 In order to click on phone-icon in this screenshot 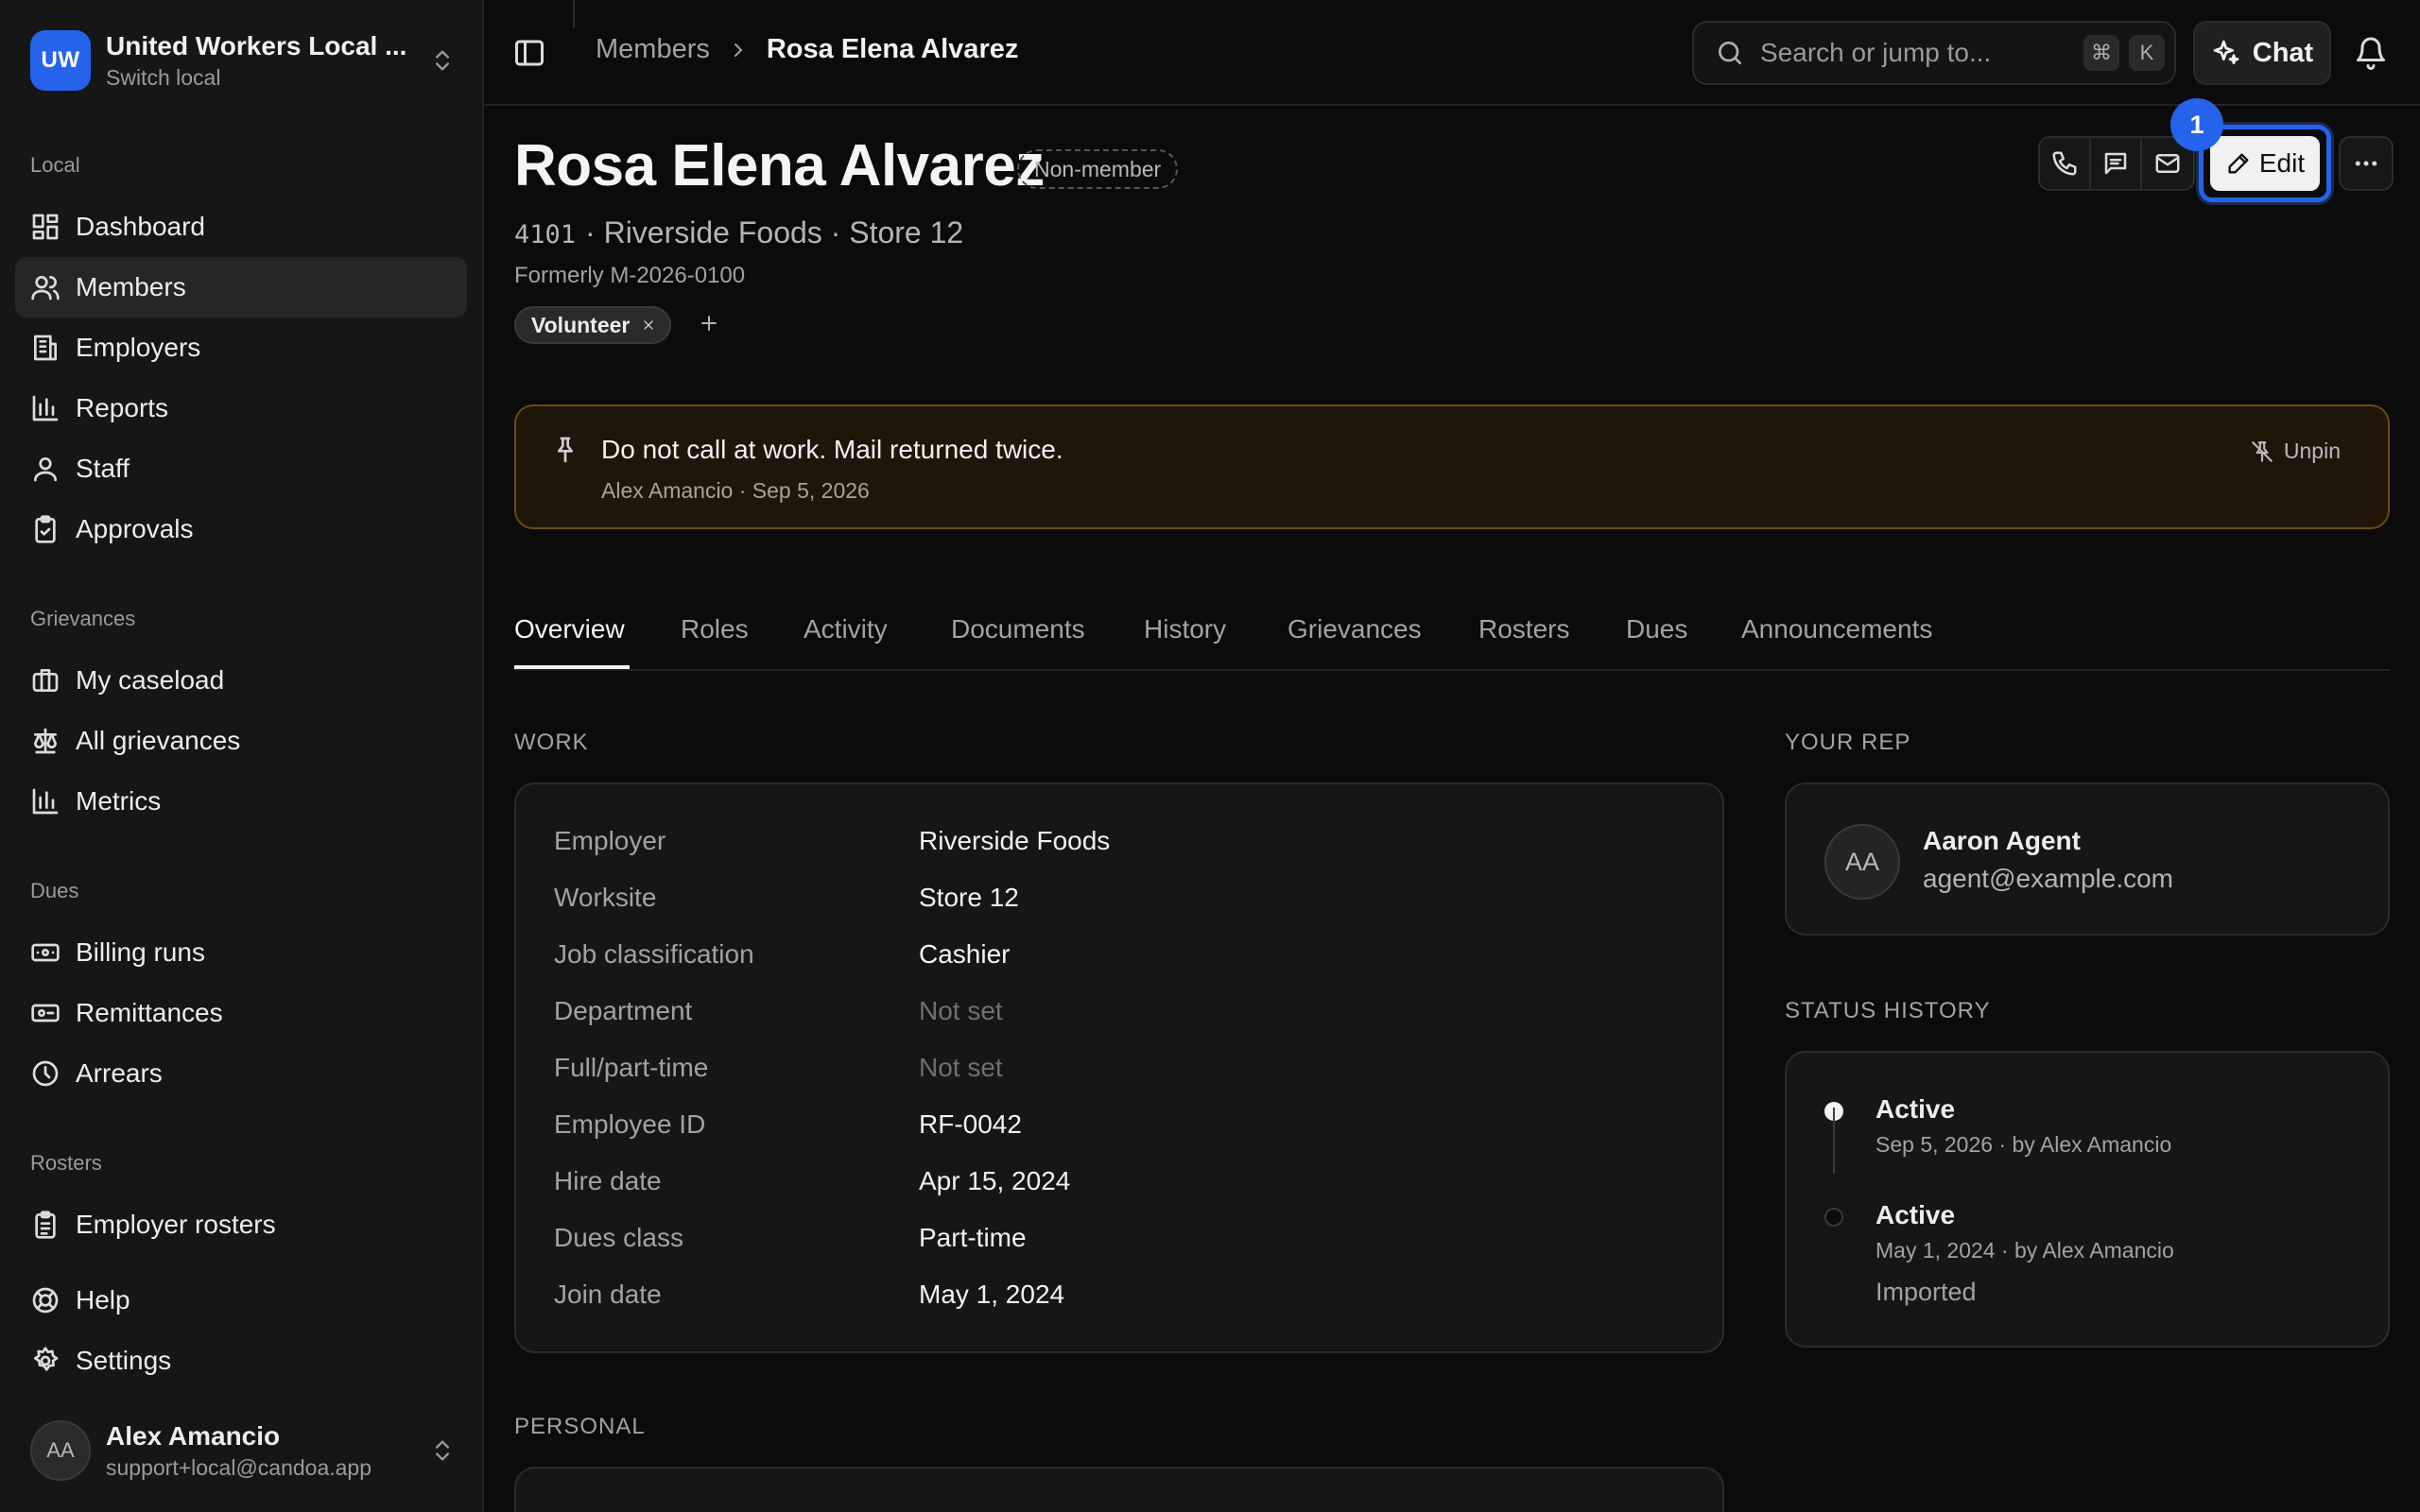, I will do `click(2064, 163)`.